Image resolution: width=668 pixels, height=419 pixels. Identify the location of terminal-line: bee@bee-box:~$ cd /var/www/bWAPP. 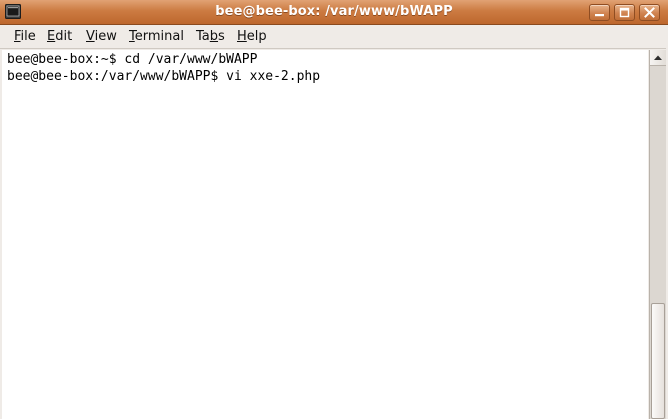
(132, 59).